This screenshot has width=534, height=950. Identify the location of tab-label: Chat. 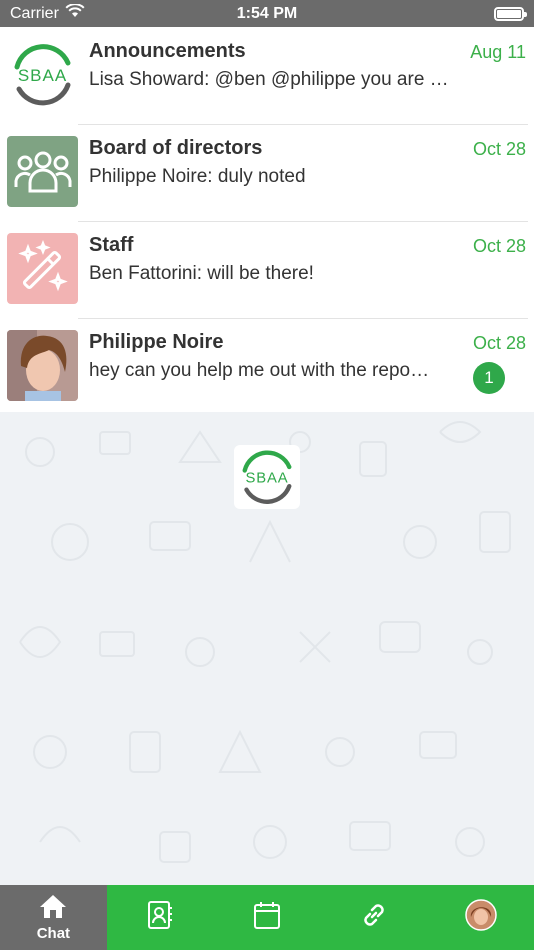
(53, 933).